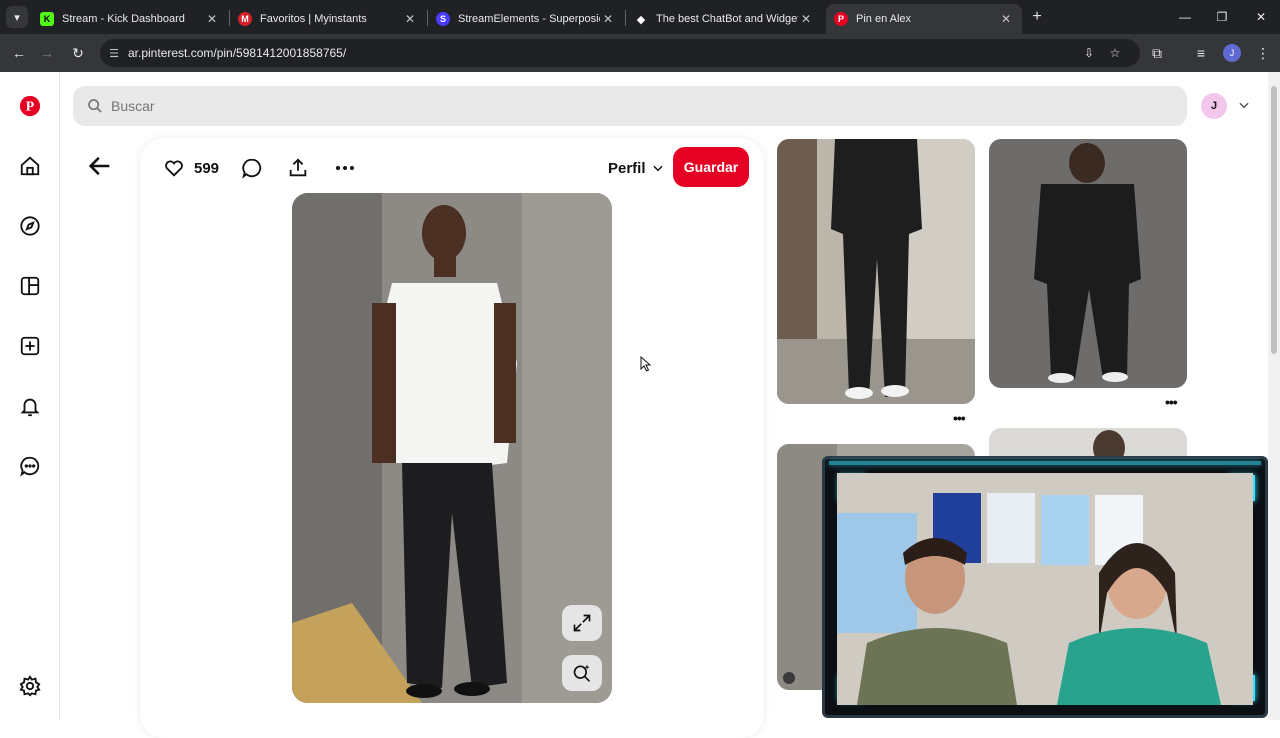 The image size is (1280, 738). I want to click on tab-pin-en-alex: P Pin en Alex ✕, so click(924, 19).